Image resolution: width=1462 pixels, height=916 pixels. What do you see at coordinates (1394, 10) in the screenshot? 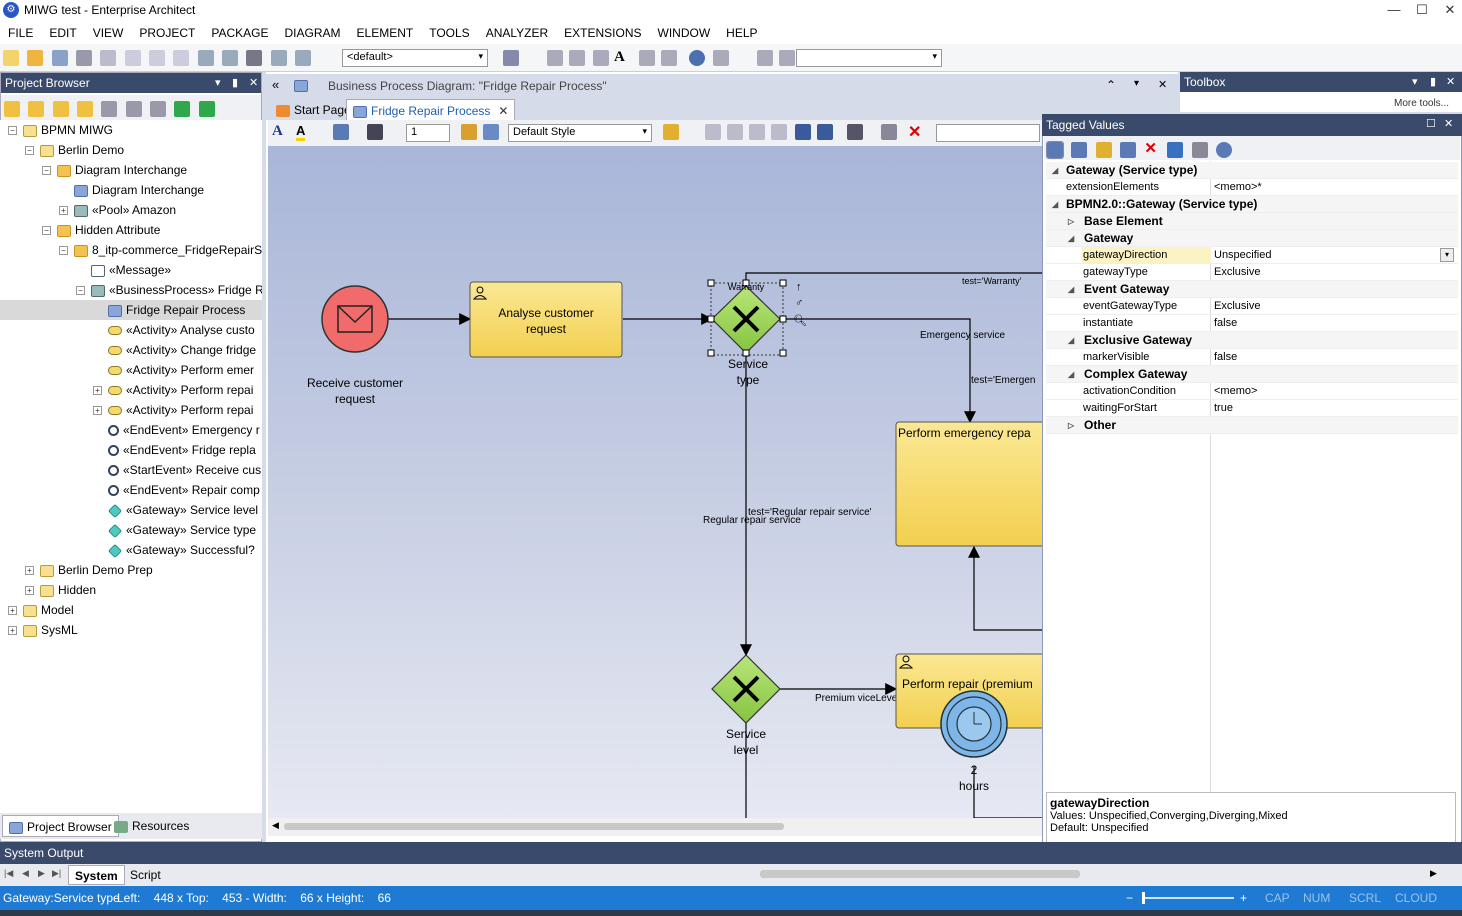
I see `minimize-button: —` at bounding box center [1394, 10].